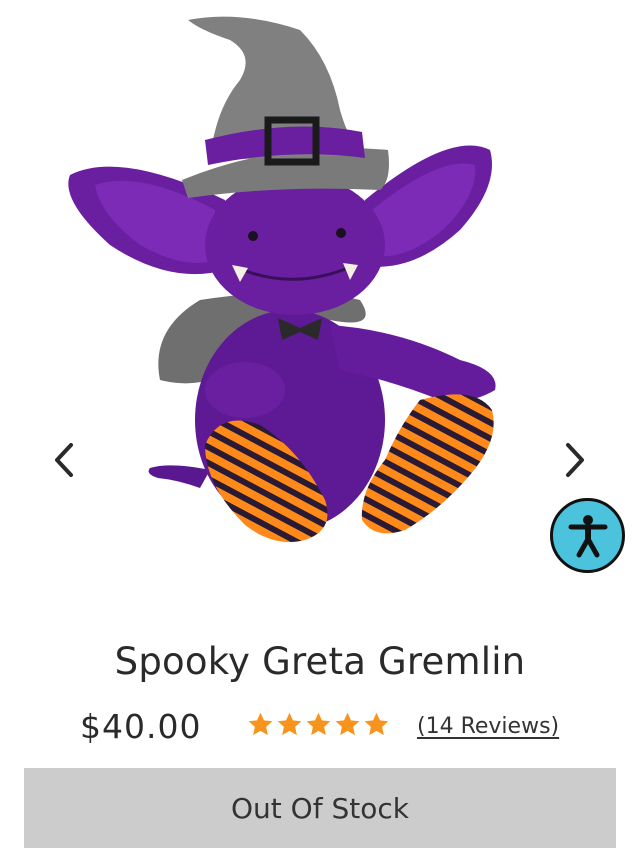 The width and height of the screenshot is (640, 853). I want to click on out-of-stock-button: Out Of Stock, so click(320, 808).